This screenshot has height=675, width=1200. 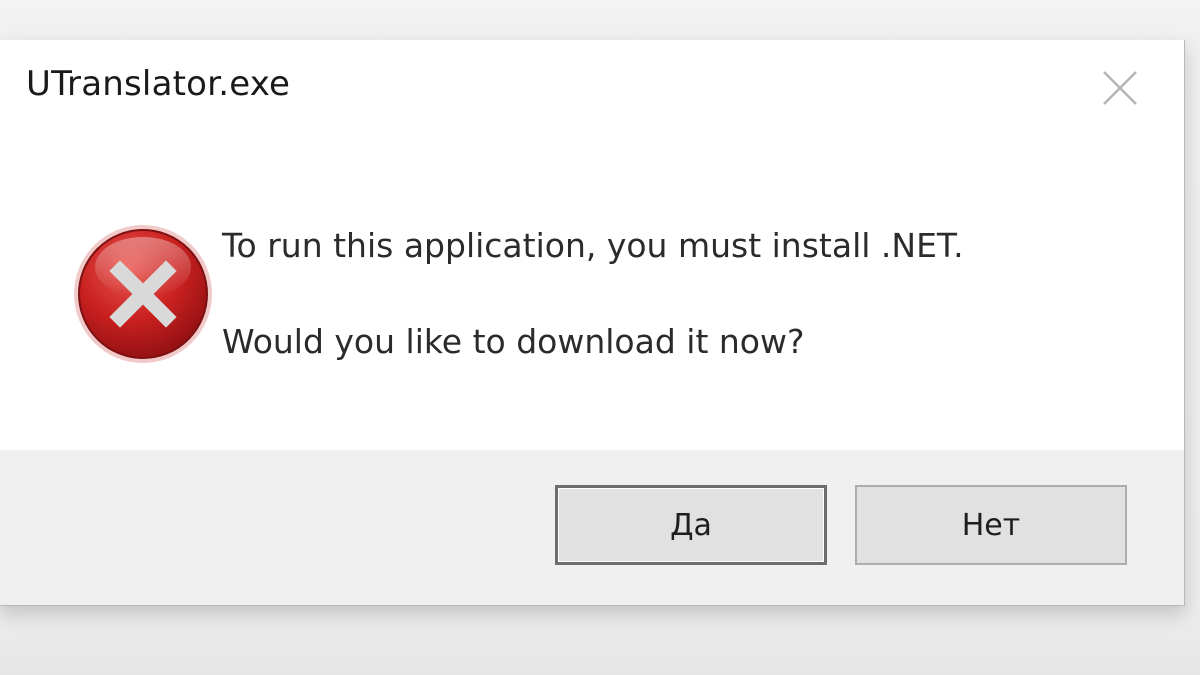 I want to click on close-icon, so click(x=1120, y=88).